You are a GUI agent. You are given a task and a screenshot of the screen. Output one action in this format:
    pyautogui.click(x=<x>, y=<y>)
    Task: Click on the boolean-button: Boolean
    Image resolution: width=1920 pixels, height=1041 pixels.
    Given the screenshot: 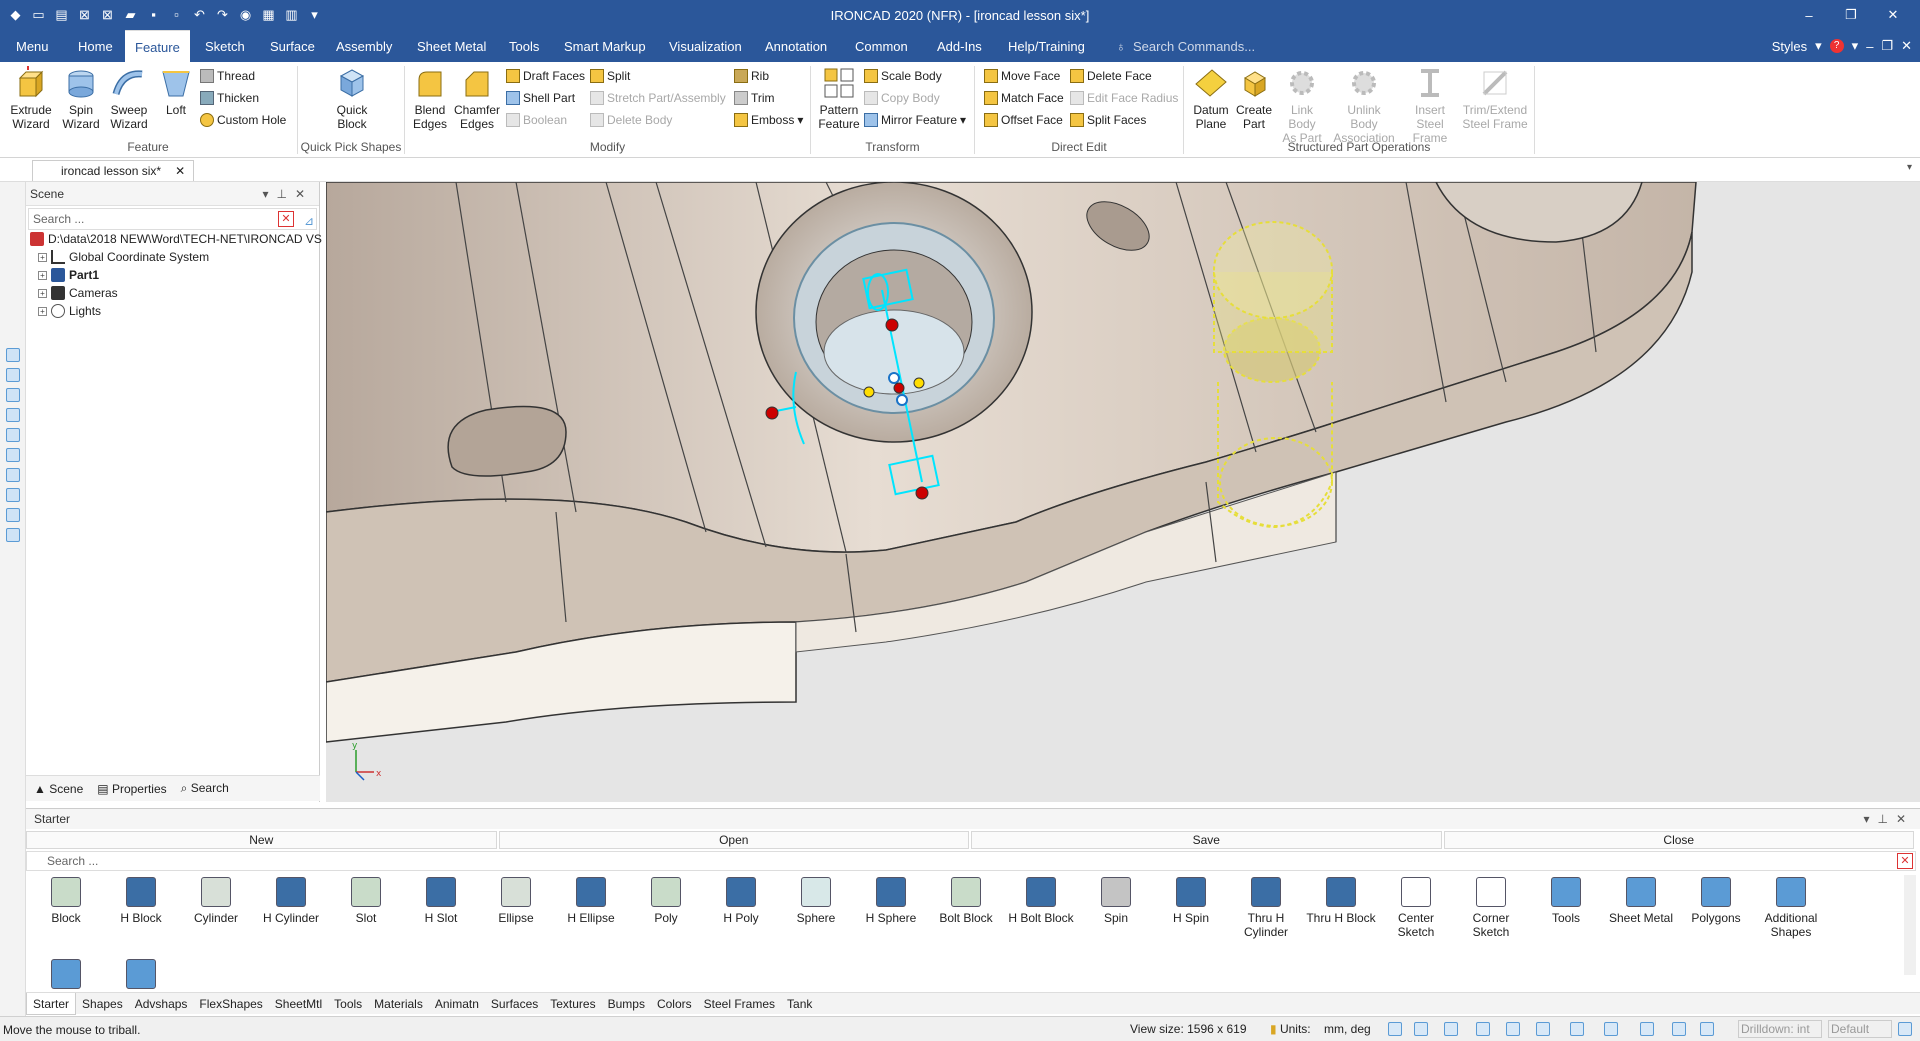 What is the action you would take?
    pyautogui.click(x=536, y=120)
    